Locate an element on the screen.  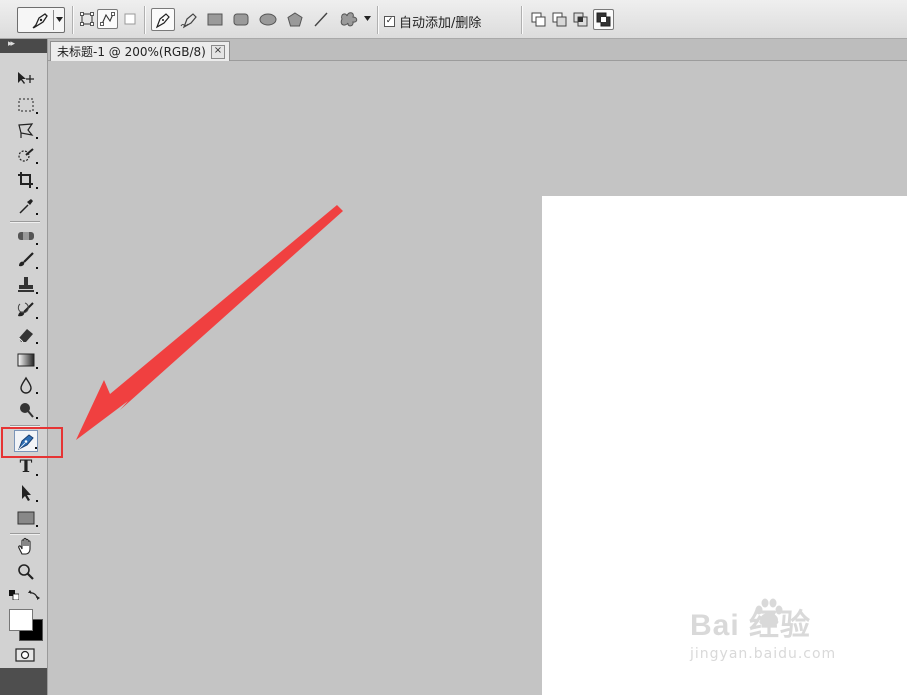
bandage-icon is located at coordinates (26, 236).